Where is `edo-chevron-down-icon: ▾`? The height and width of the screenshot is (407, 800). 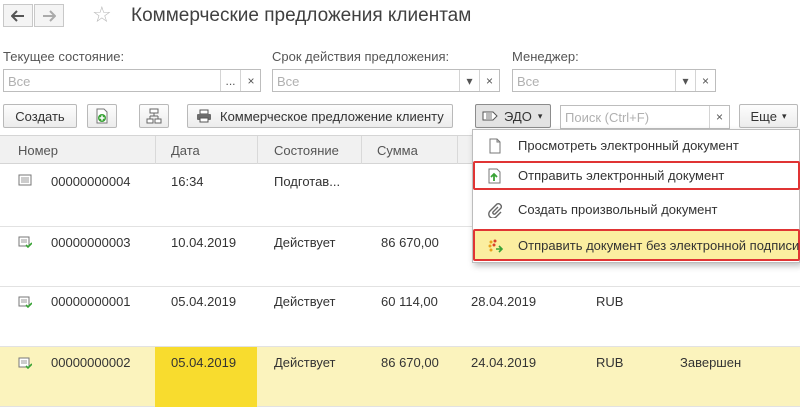
edo-chevron-down-icon: ▾ is located at coordinates (540, 115).